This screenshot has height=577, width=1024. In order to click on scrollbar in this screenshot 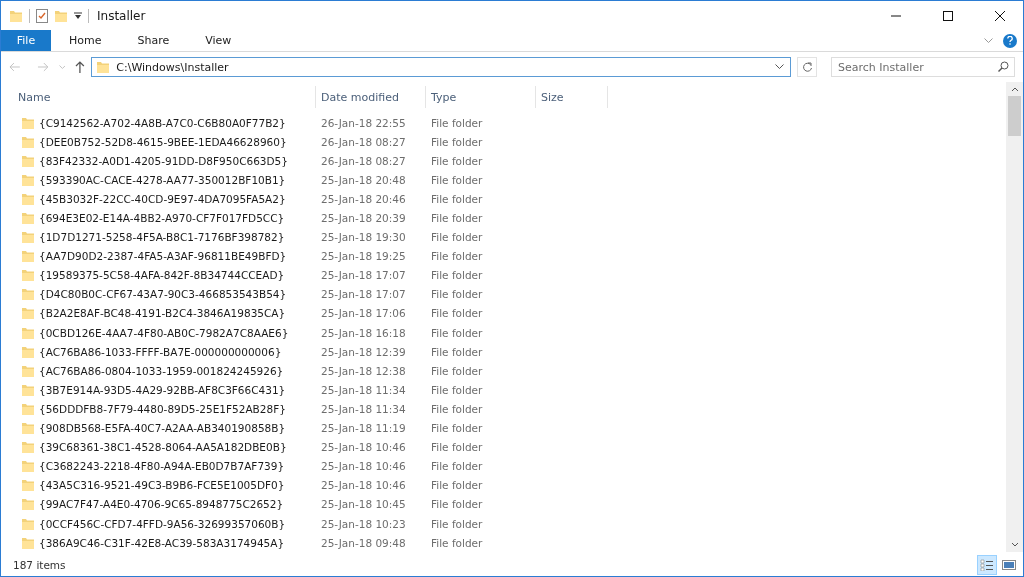, I will do `click(1014, 317)`.